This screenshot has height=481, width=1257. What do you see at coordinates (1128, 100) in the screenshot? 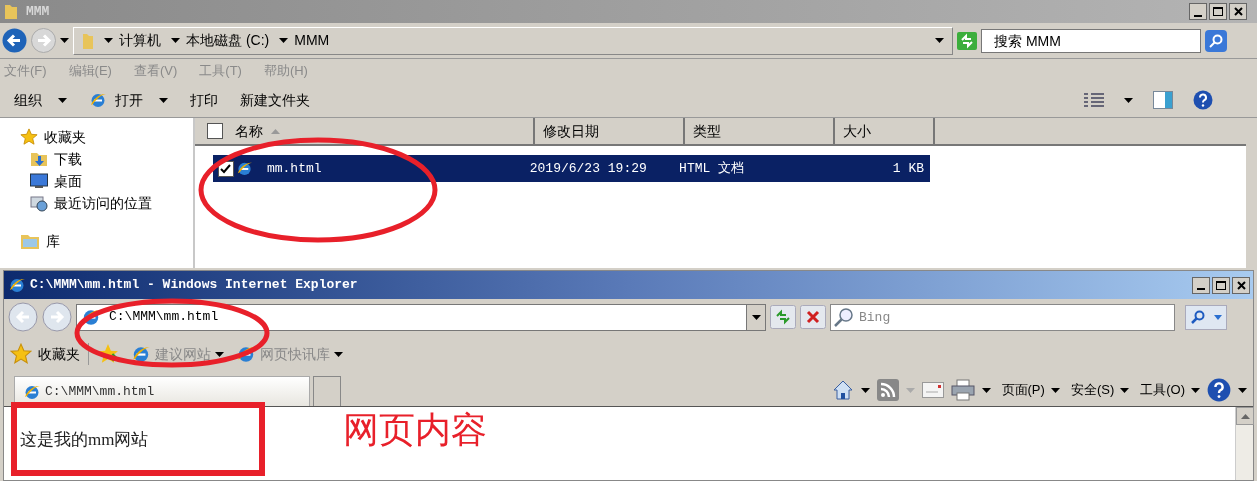
I see `view-caret-icon` at bounding box center [1128, 100].